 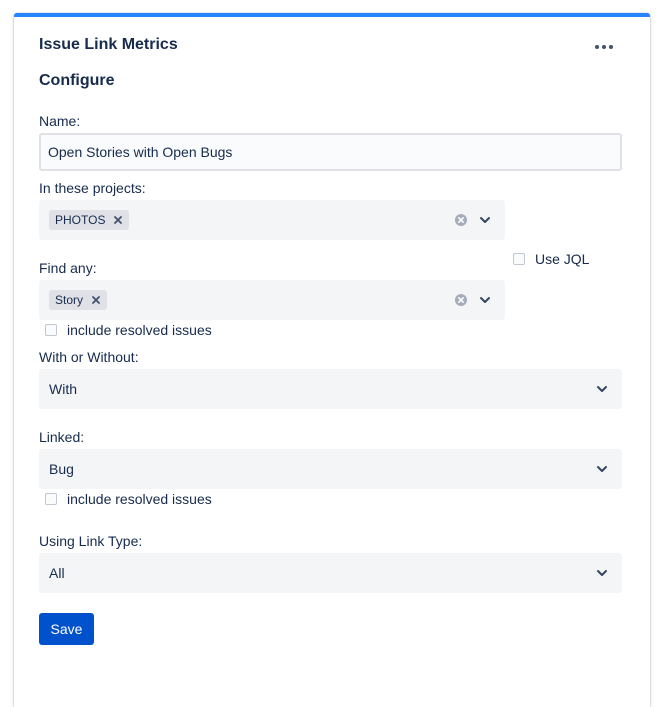 I want to click on project-tag-photos: PHOTOS, so click(x=89, y=220).